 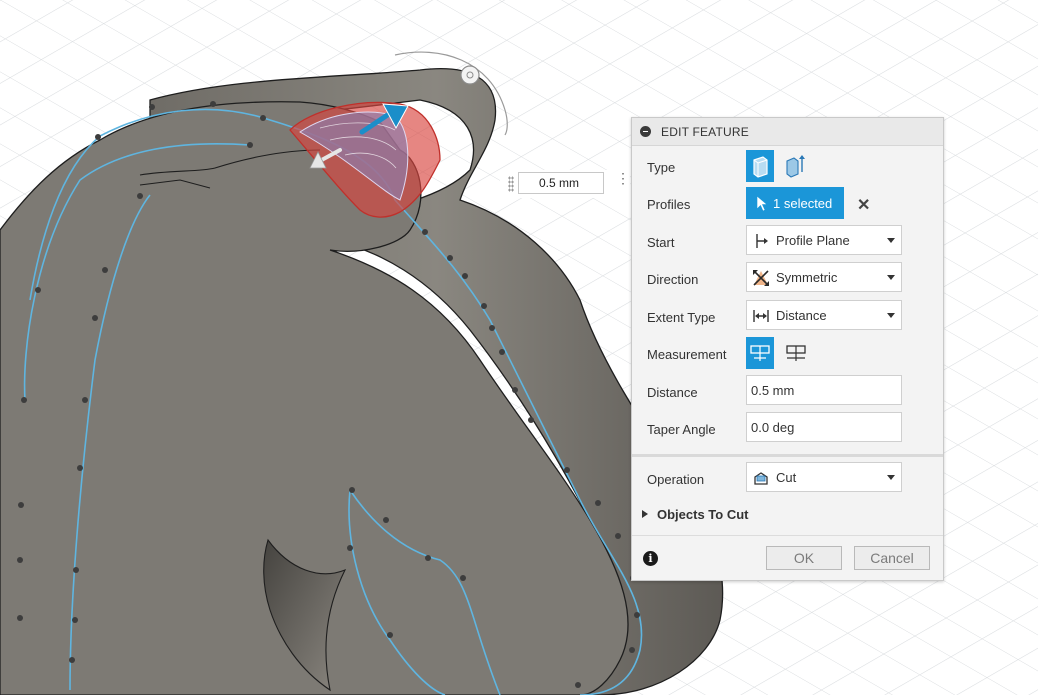 What do you see at coordinates (672, 392) in the screenshot?
I see `distance-label: Distance` at bounding box center [672, 392].